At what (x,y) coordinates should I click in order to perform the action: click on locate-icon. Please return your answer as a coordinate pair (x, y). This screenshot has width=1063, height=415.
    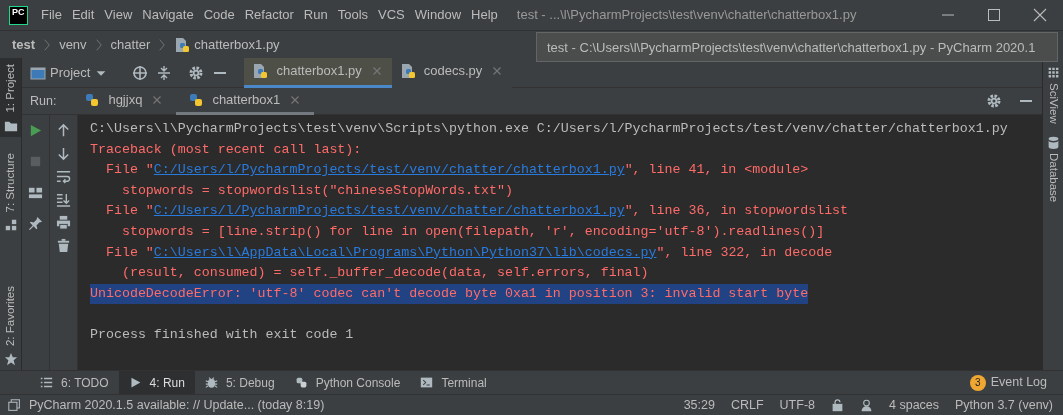
    Looking at the image, I should click on (140, 72).